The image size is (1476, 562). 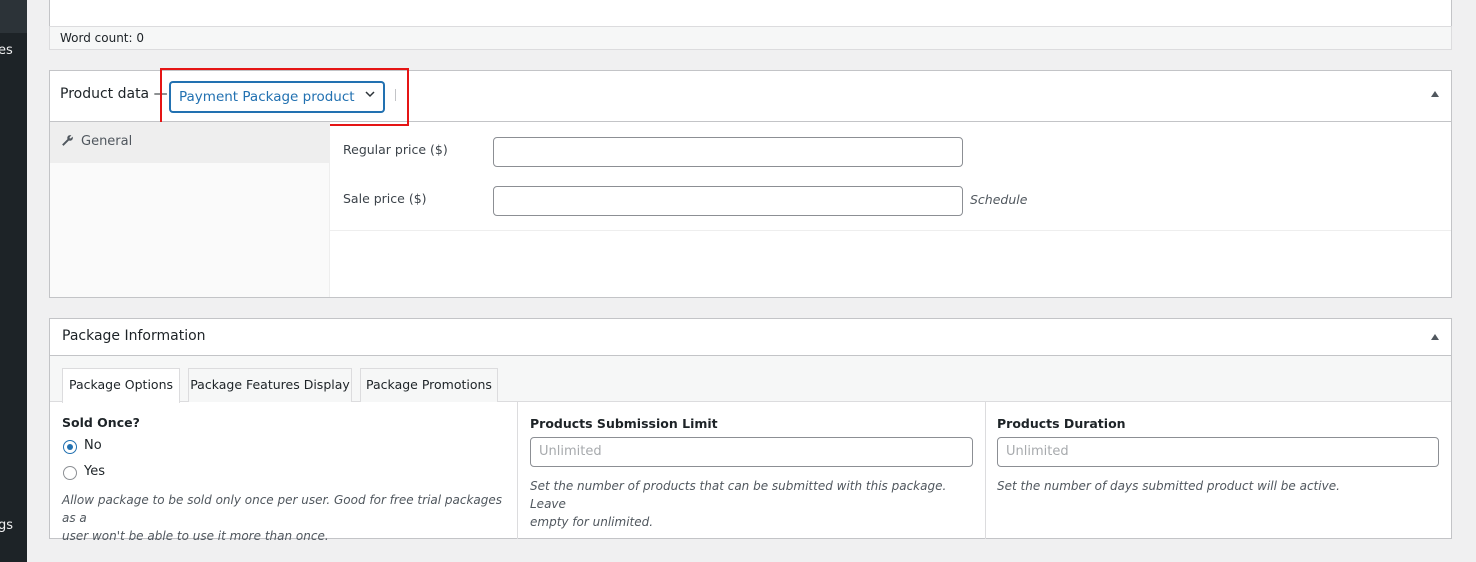 I want to click on product-data-header: Product data — Payment Package product, so click(x=750, y=97).